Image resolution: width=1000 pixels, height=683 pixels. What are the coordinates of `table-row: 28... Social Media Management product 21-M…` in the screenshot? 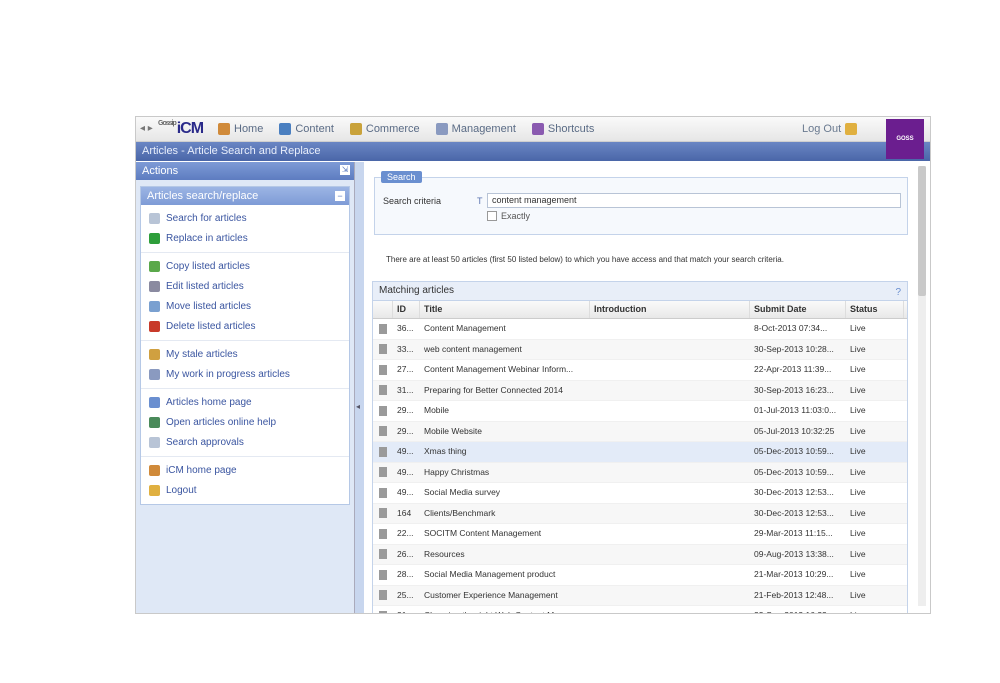 It's located at (640, 575).